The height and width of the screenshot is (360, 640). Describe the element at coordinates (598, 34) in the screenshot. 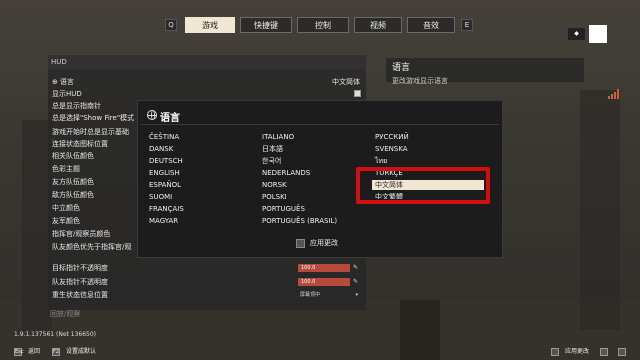

I see `avatar` at that location.